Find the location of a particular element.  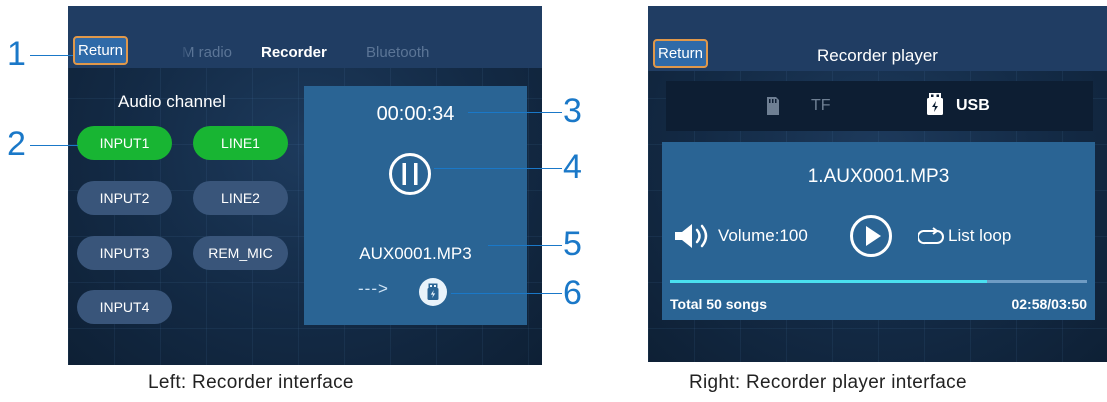

volume-label: Volume:100 is located at coordinates (763, 235).